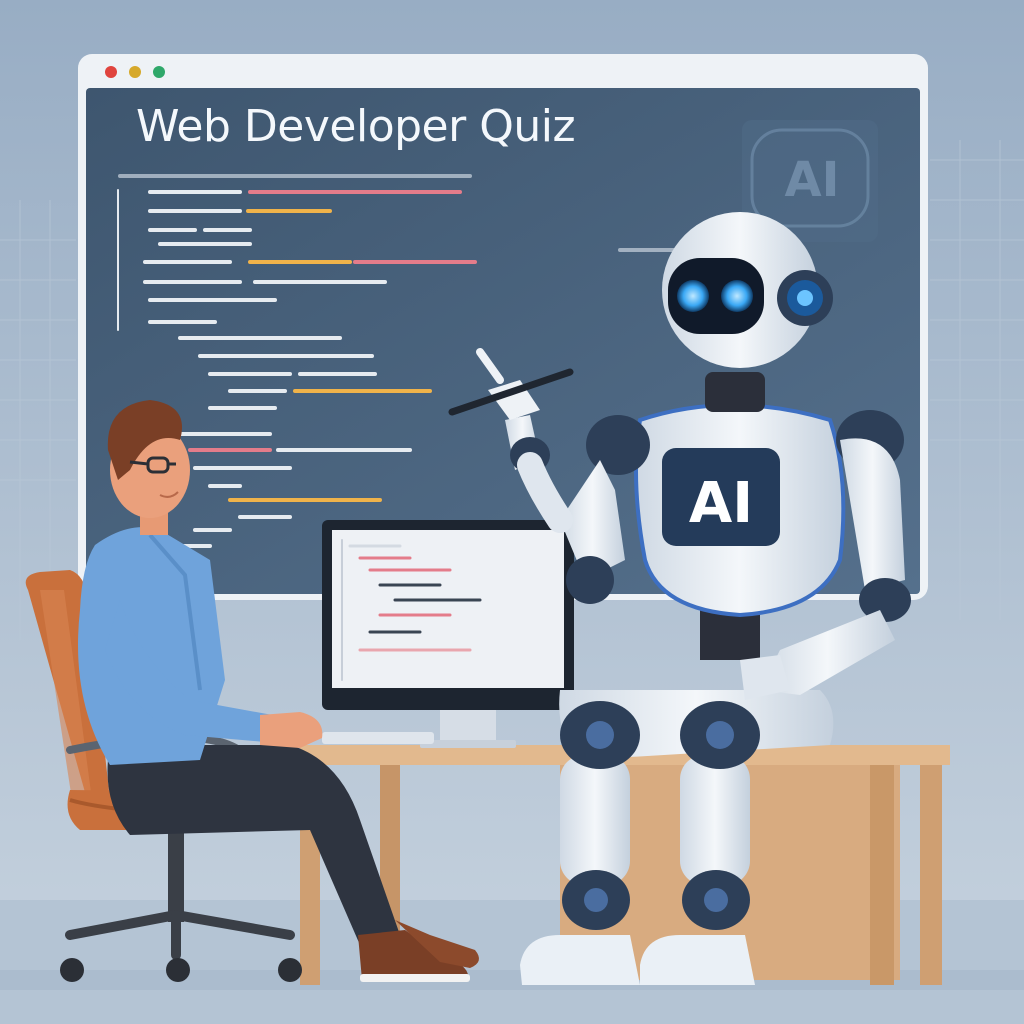 The image size is (1024, 1024). Describe the element at coordinates (811, 180) in the screenshot. I see `board-ai-badge: AI` at that location.